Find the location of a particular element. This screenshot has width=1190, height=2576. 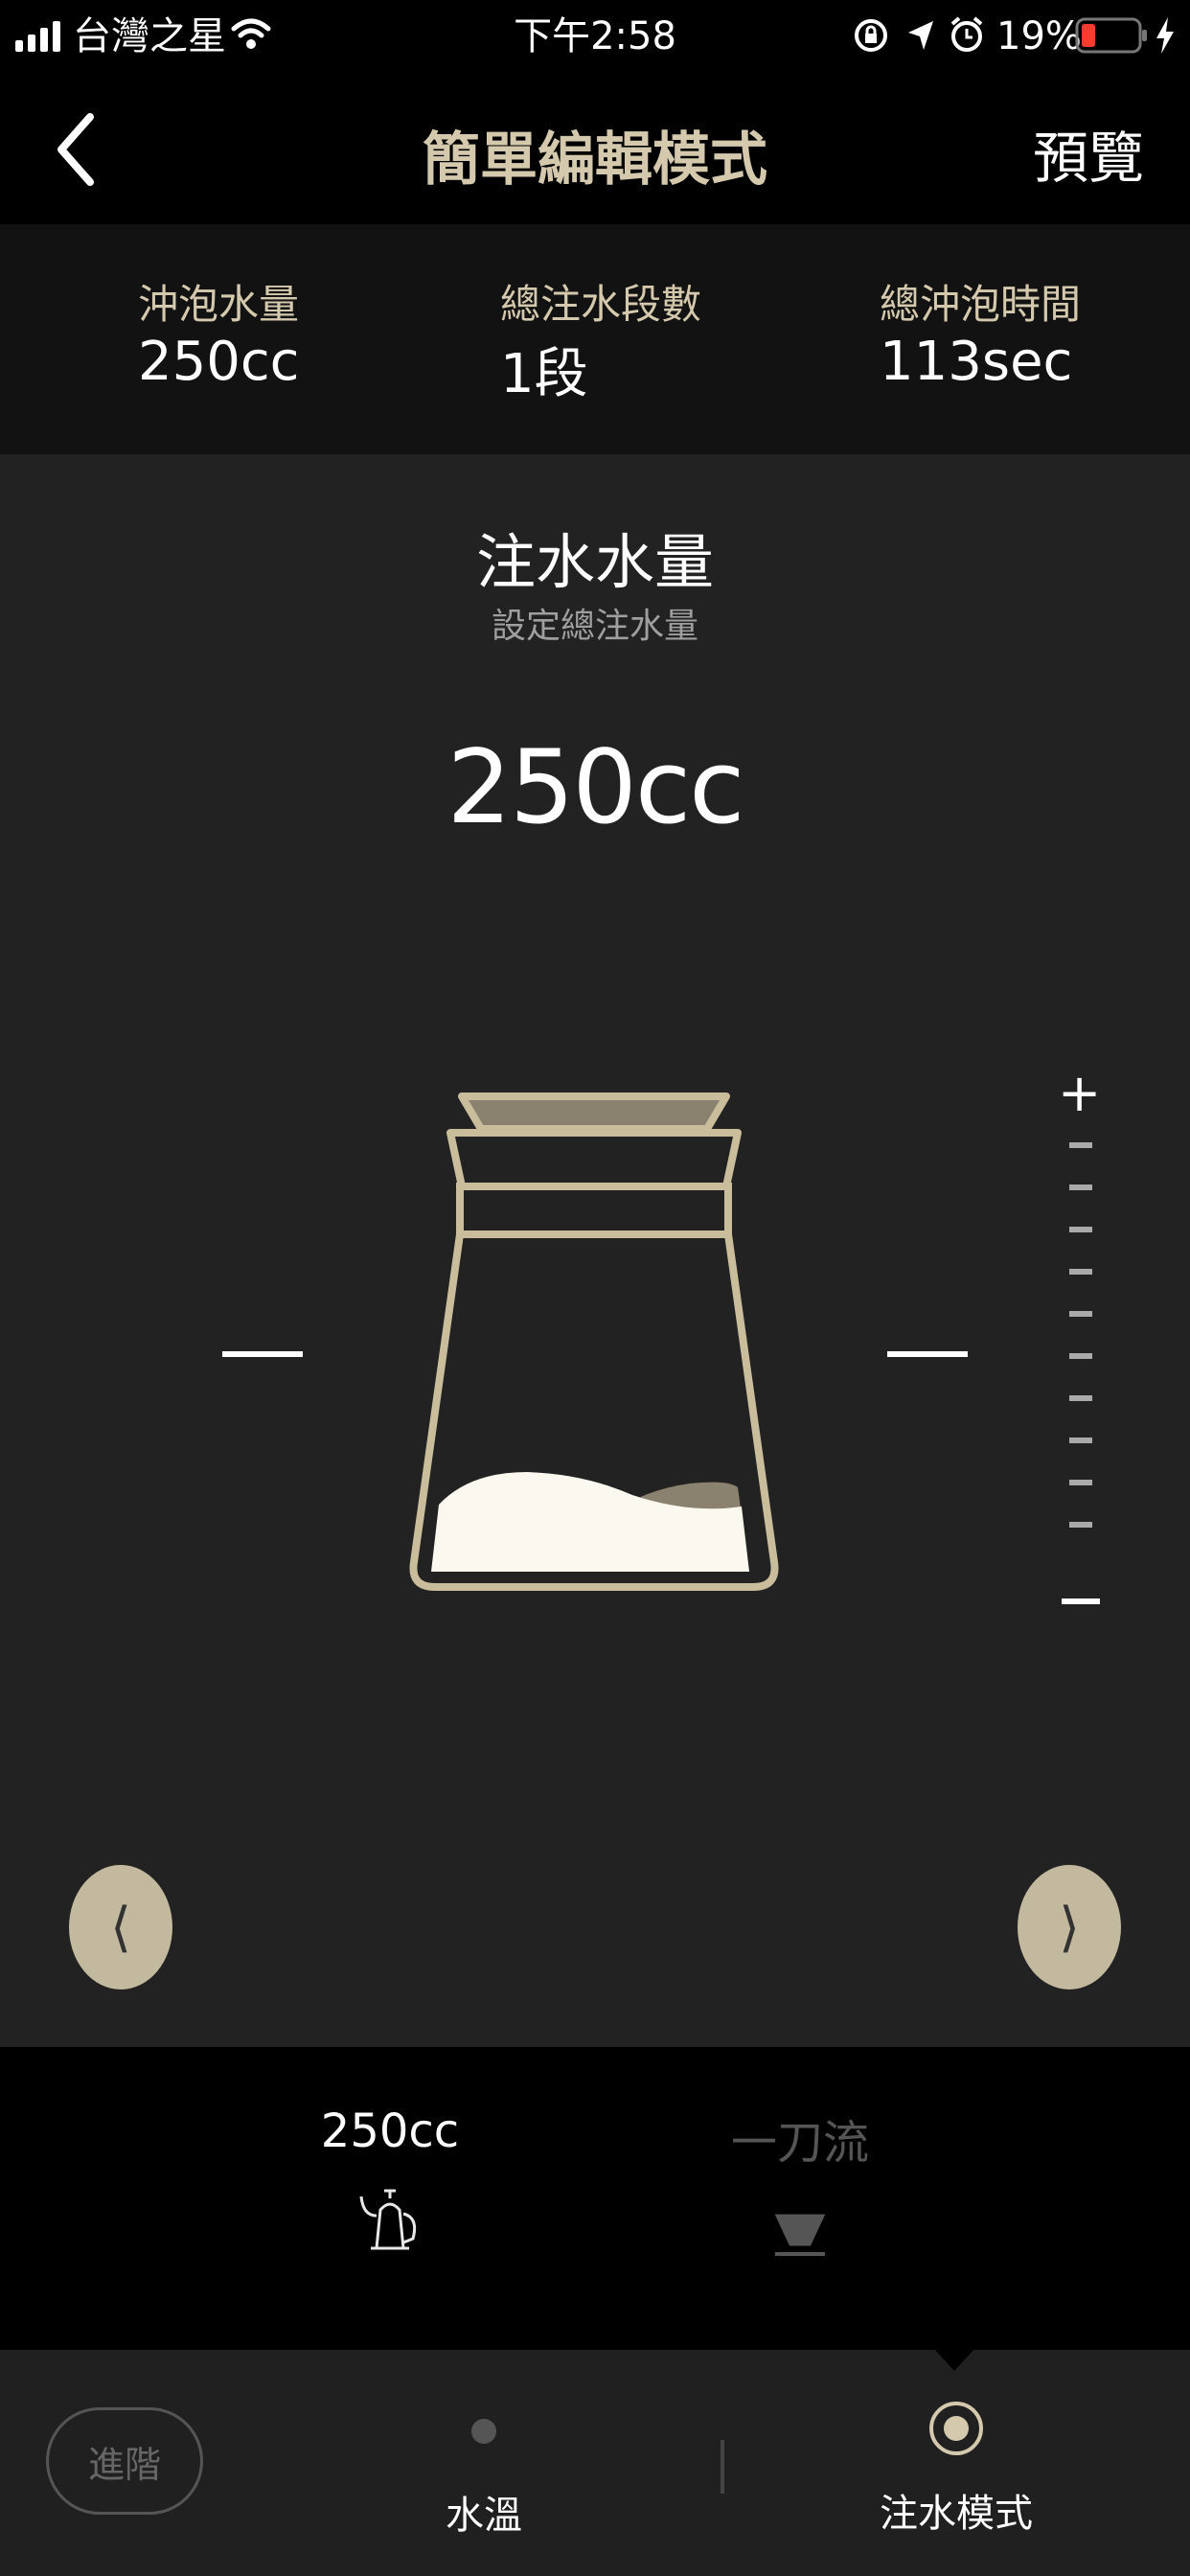

status-bar: 台灣之星 下午2:58 19% is located at coordinates (595, 37).